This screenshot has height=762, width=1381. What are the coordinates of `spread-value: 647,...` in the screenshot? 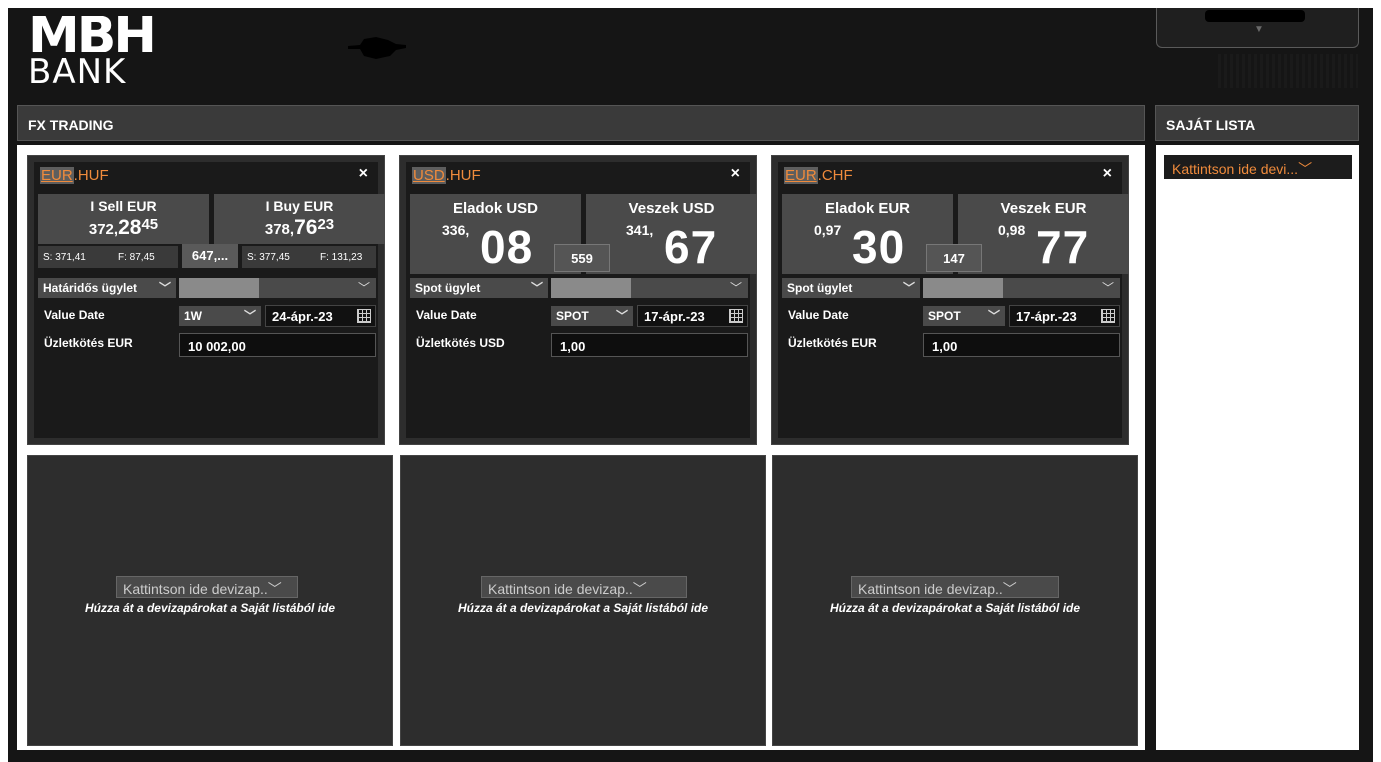 It's located at (210, 256).